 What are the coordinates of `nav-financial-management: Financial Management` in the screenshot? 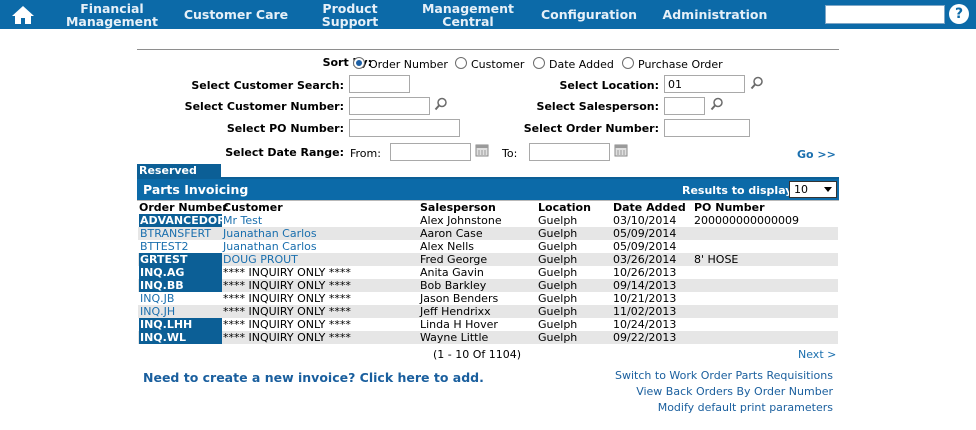 It's located at (112, 14).